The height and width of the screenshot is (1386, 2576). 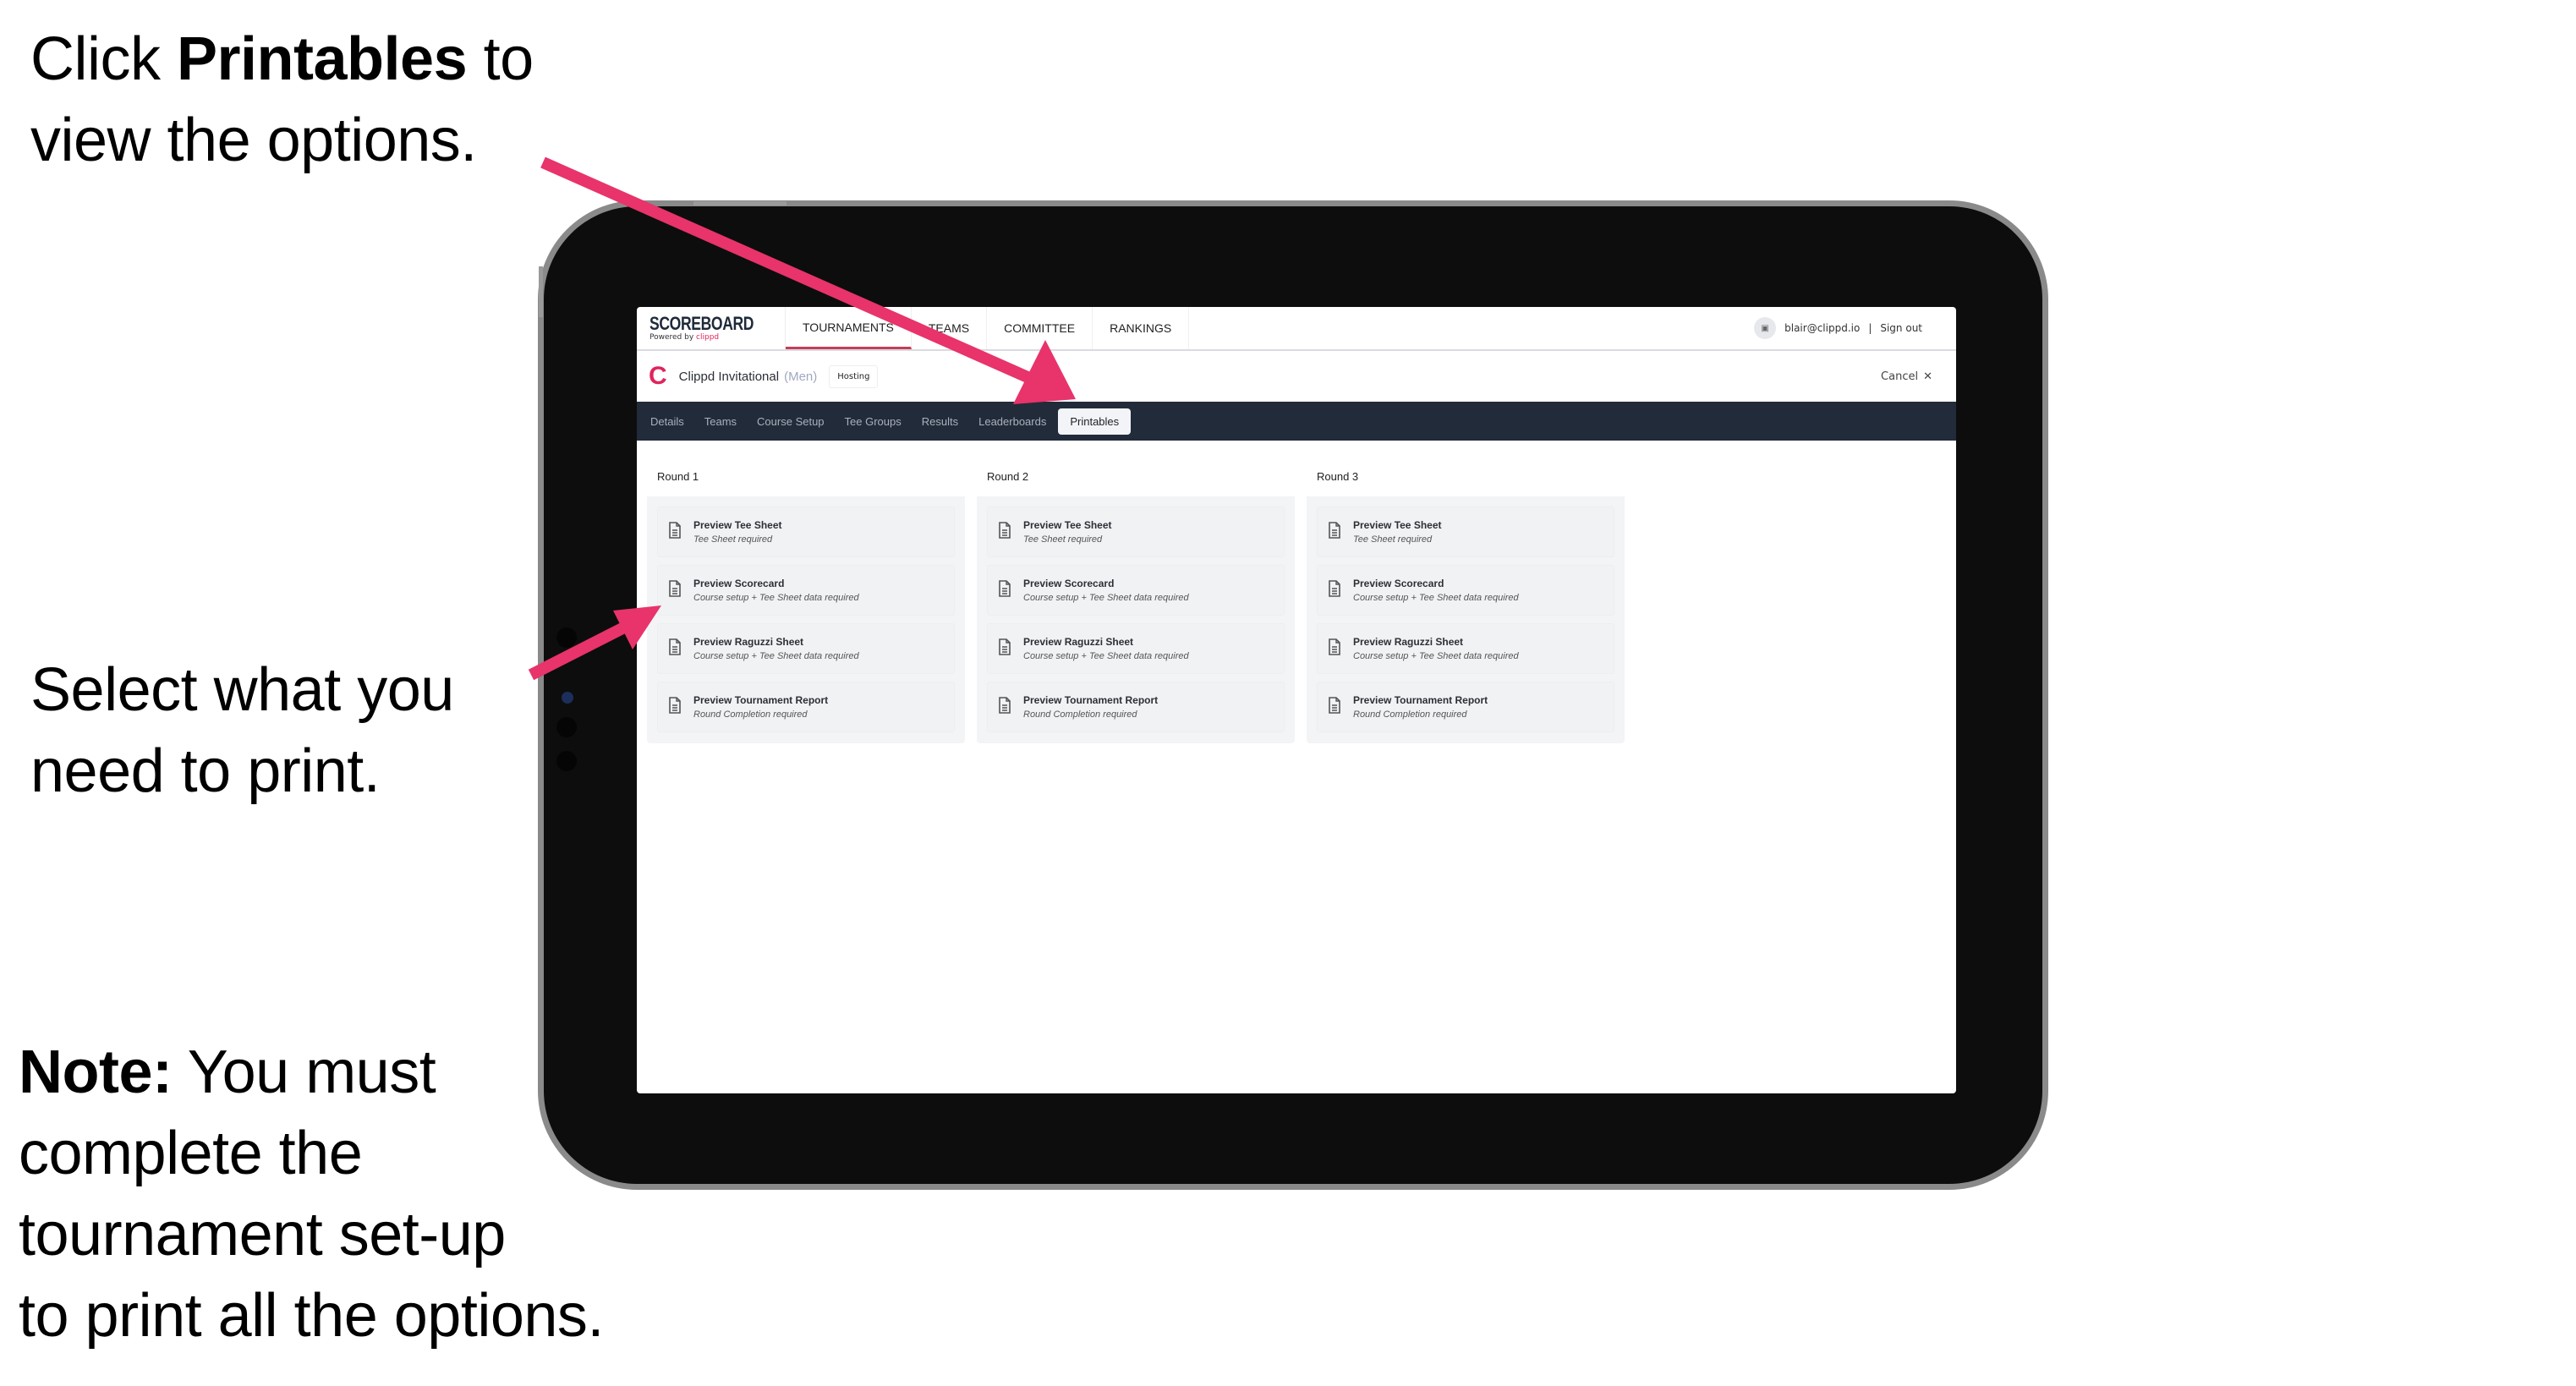 What do you see at coordinates (500, 59) in the screenshot?
I see `callout-text: to` at bounding box center [500, 59].